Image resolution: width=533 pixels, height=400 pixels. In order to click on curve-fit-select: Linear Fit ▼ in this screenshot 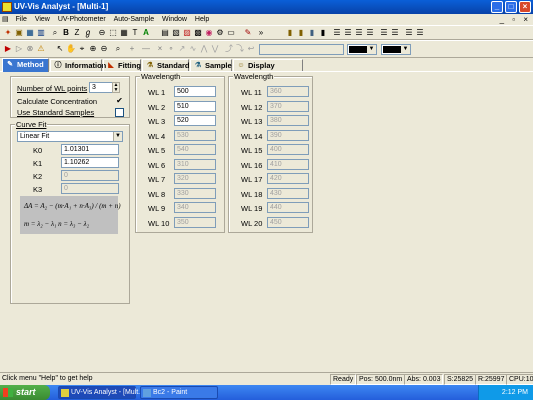, I will do `click(70, 136)`.